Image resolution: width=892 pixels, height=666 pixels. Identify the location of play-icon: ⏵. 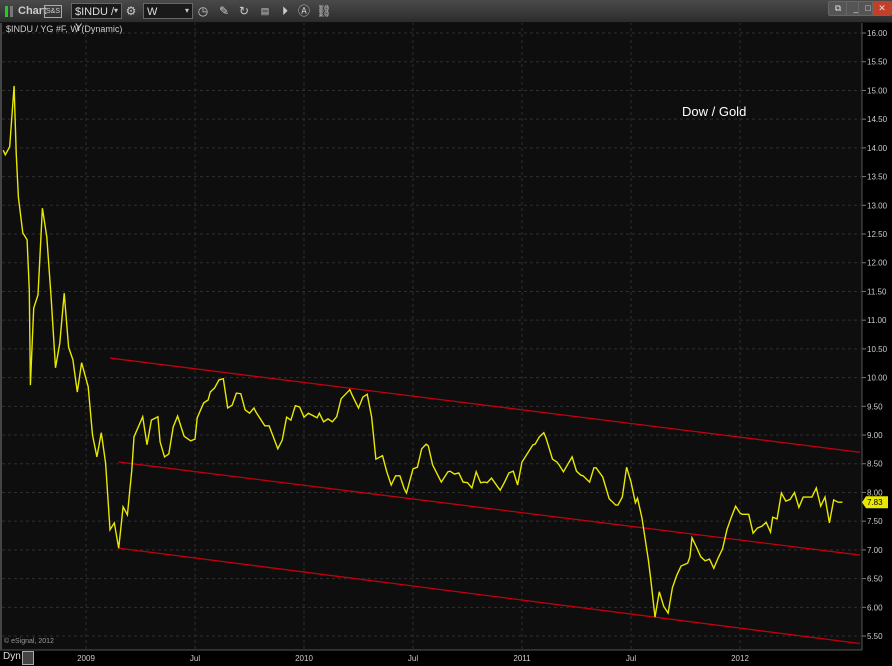
(285, 11).